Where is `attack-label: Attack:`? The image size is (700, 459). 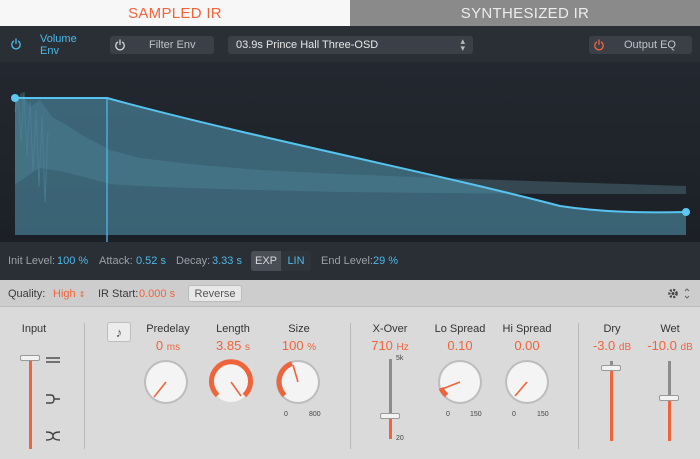
attack-label: Attack: is located at coordinates (116, 261).